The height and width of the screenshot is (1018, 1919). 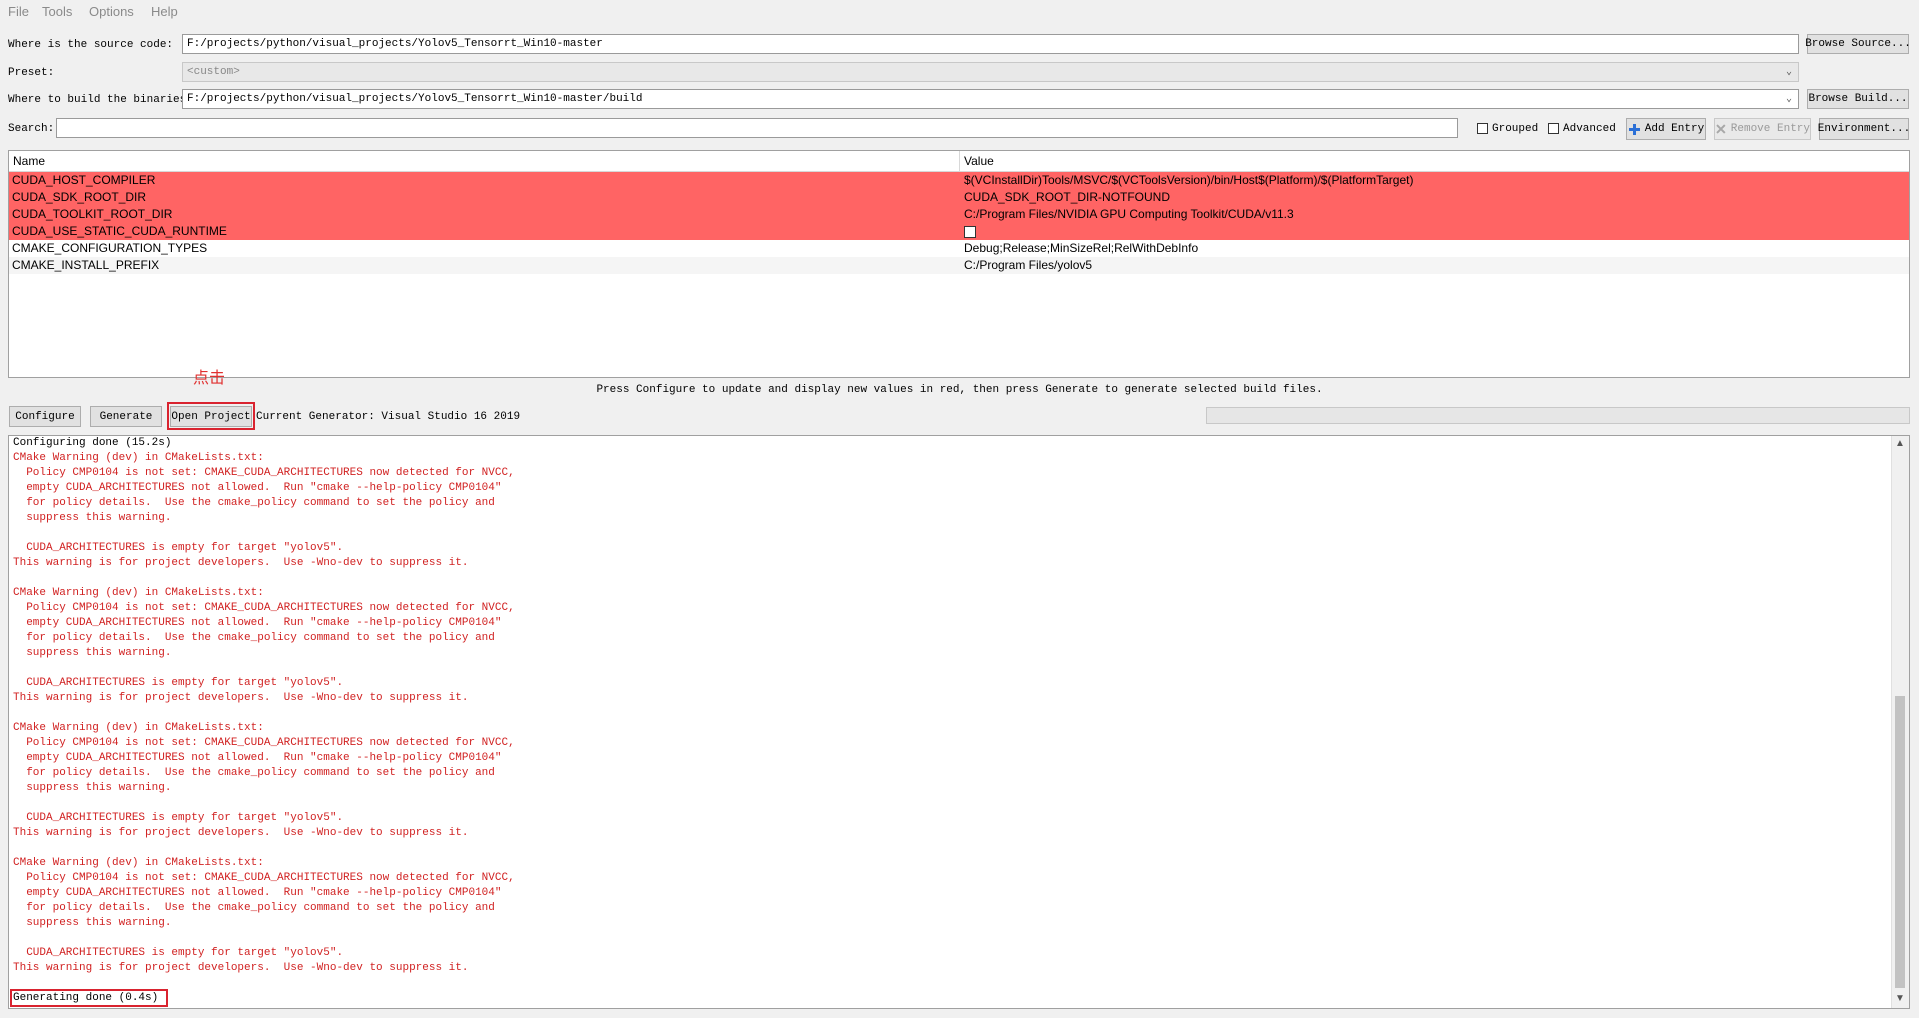 I want to click on table-header: Name Value, so click(x=959, y=161).